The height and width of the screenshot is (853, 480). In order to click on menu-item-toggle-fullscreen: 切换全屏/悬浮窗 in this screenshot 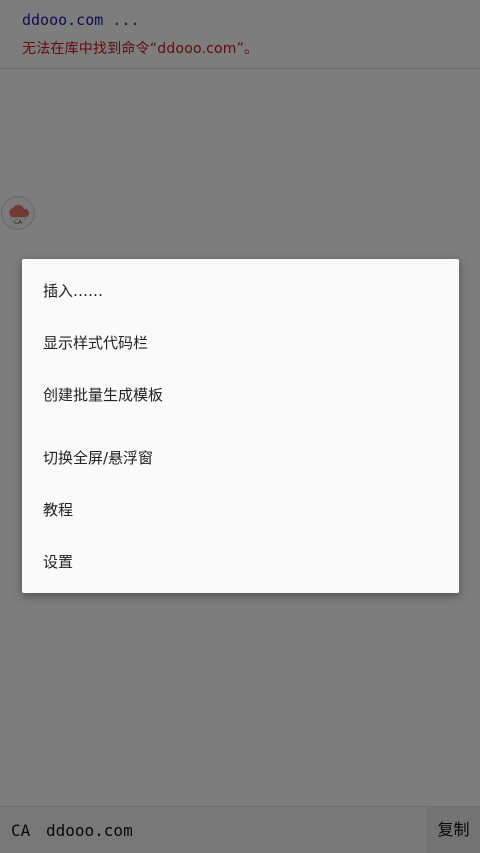, I will do `click(240, 458)`.